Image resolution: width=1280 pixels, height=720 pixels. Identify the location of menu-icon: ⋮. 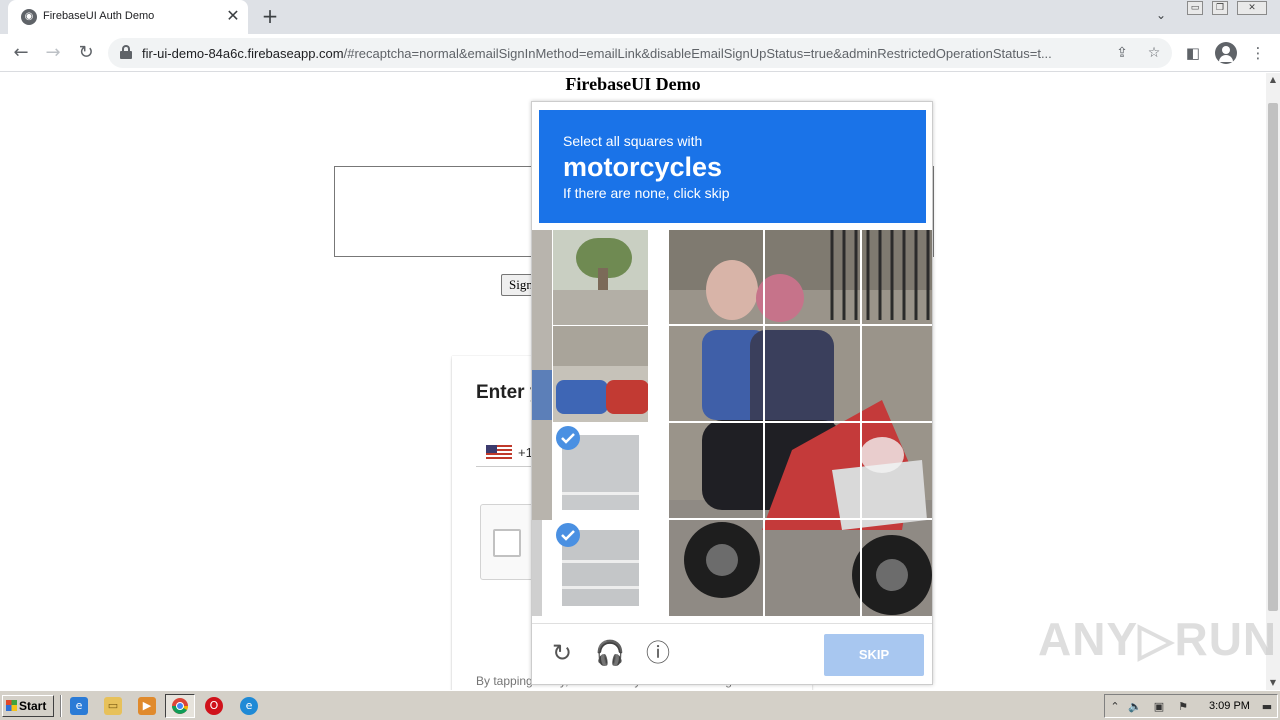
(1258, 53).